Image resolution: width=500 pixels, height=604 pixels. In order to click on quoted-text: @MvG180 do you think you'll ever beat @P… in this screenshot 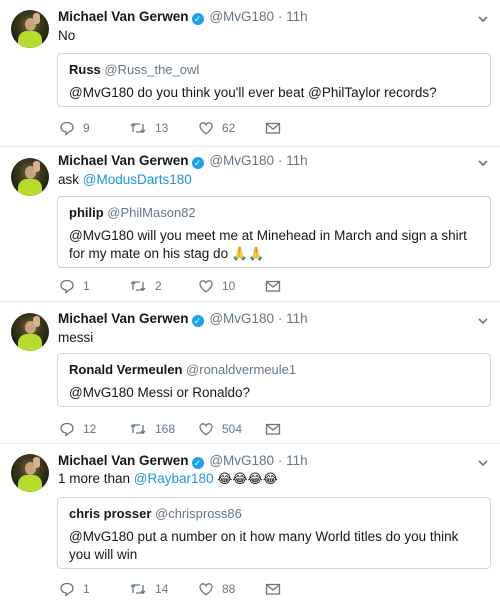, I will do `click(253, 92)`.